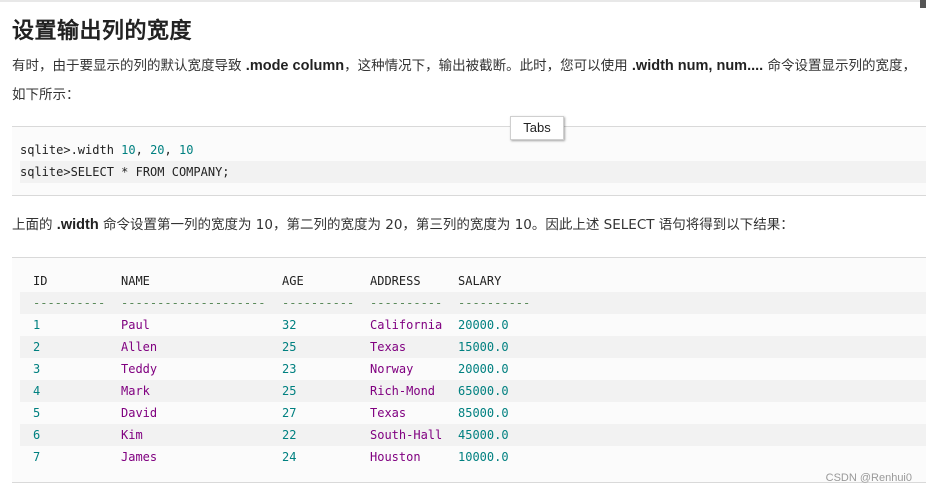 This screenshot has width=926, height=494. I want to click on result-row: 2 Allen 25 Texas 15000.0, so click(473, 347).